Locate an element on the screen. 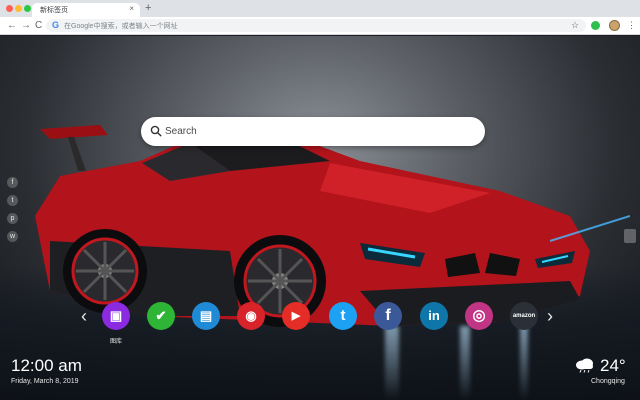  browser-toolbar: ← → C G 在Google中搜索，或者输入一个网址 ☆ ⋮ is located at coordinates (320, 26).